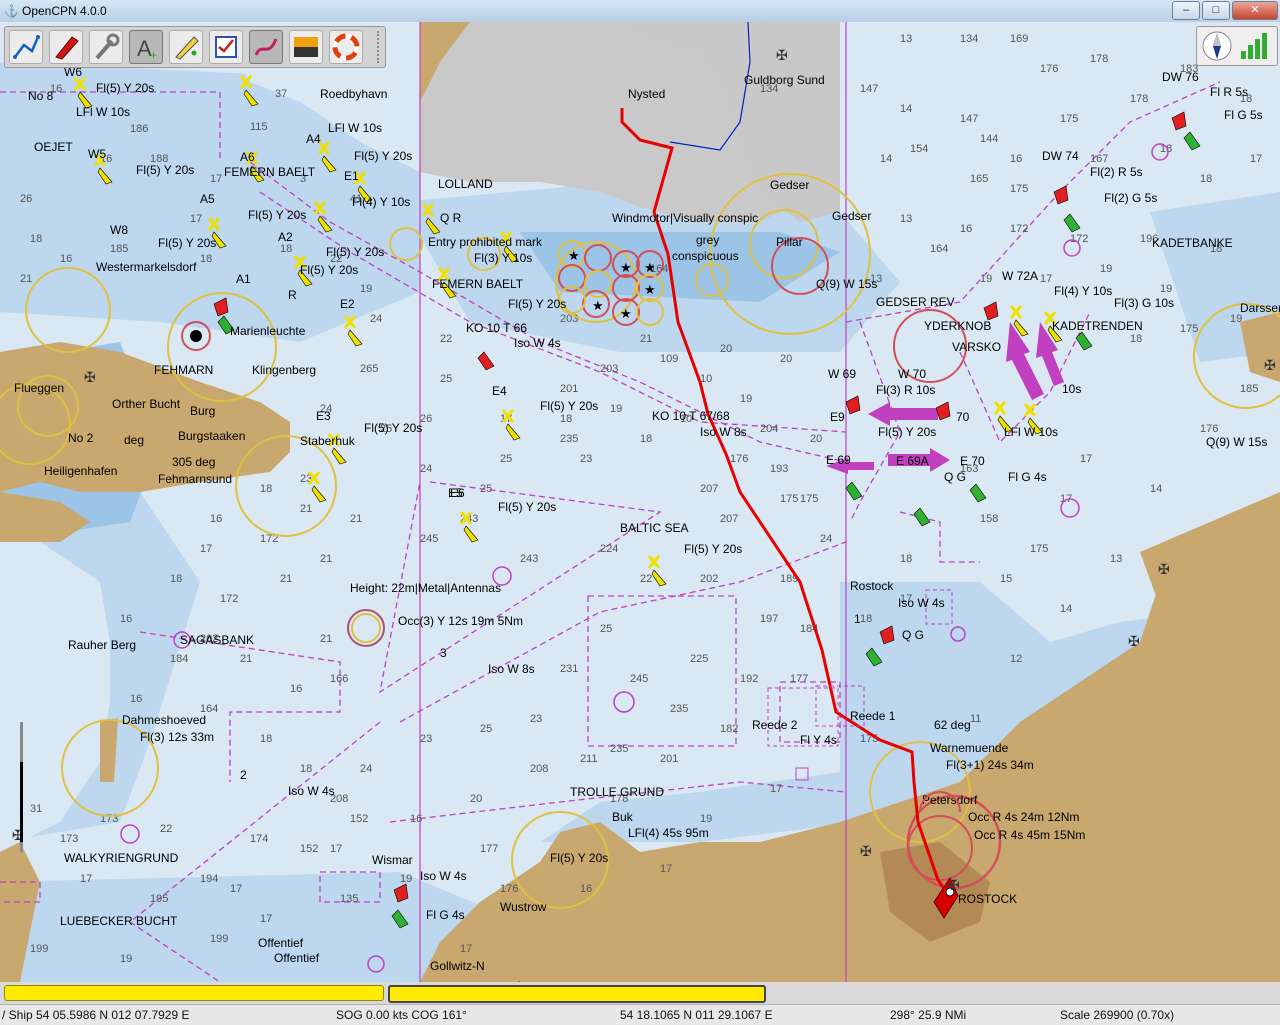  What do you see at coordinates (511, 669) in the screenshot?
I see `light-label: Iso W 8s` at bounding box center [511, 669].